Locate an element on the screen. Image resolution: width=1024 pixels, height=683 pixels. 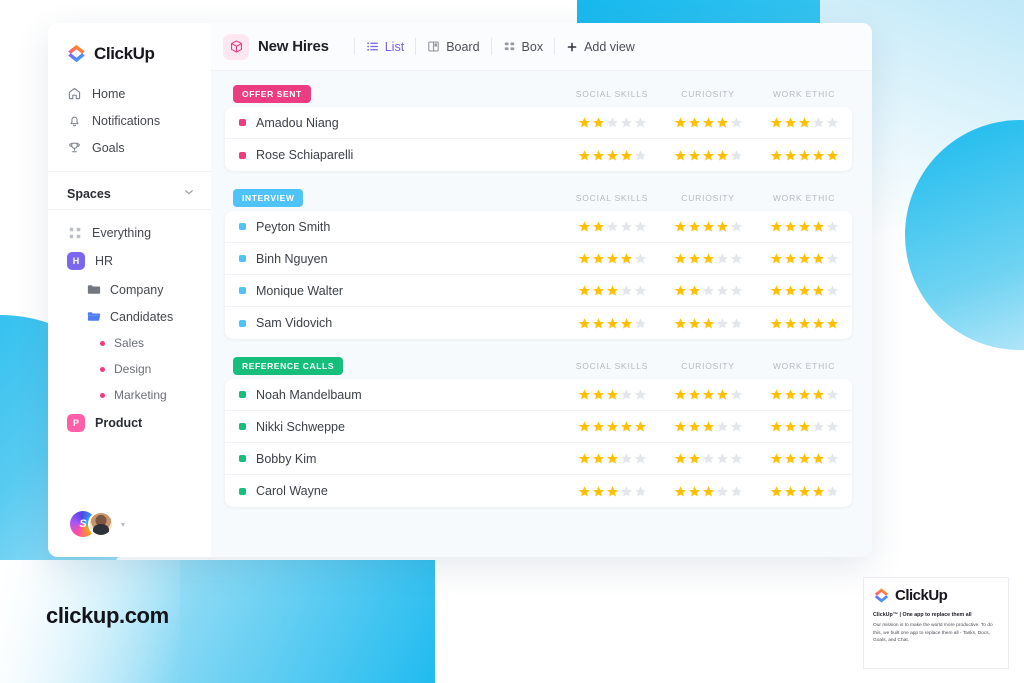
rating-curiosity is located at coordinates (708, 122).